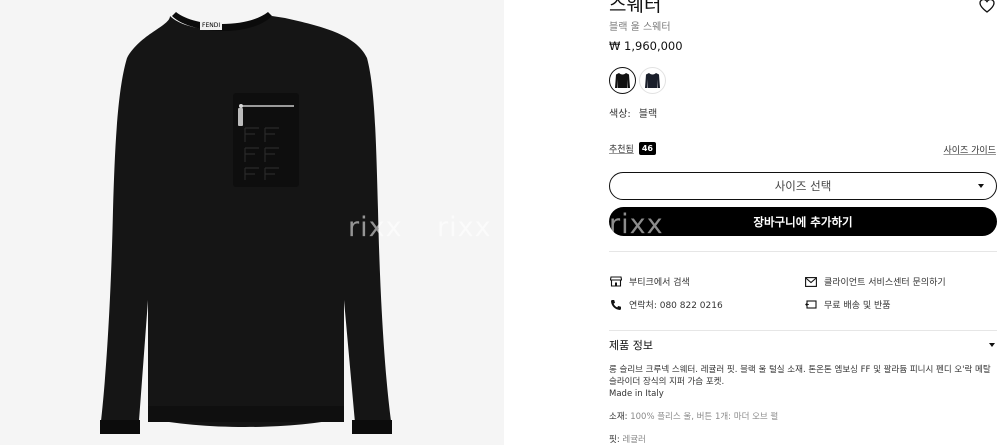  I want to click on color-swatch-black, so click(622, 80).